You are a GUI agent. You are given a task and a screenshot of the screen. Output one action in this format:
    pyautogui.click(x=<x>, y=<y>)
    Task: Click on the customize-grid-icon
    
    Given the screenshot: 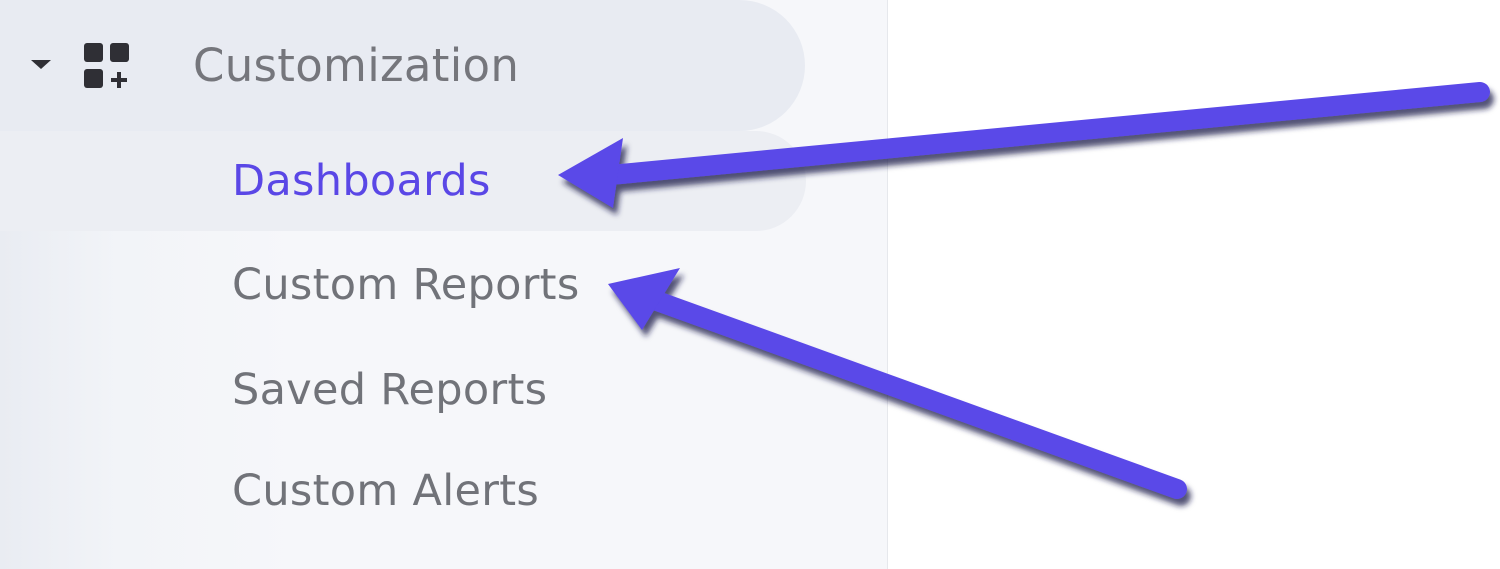 What is the action you would take?
    pyautogui.click(x=106, y=65)
    